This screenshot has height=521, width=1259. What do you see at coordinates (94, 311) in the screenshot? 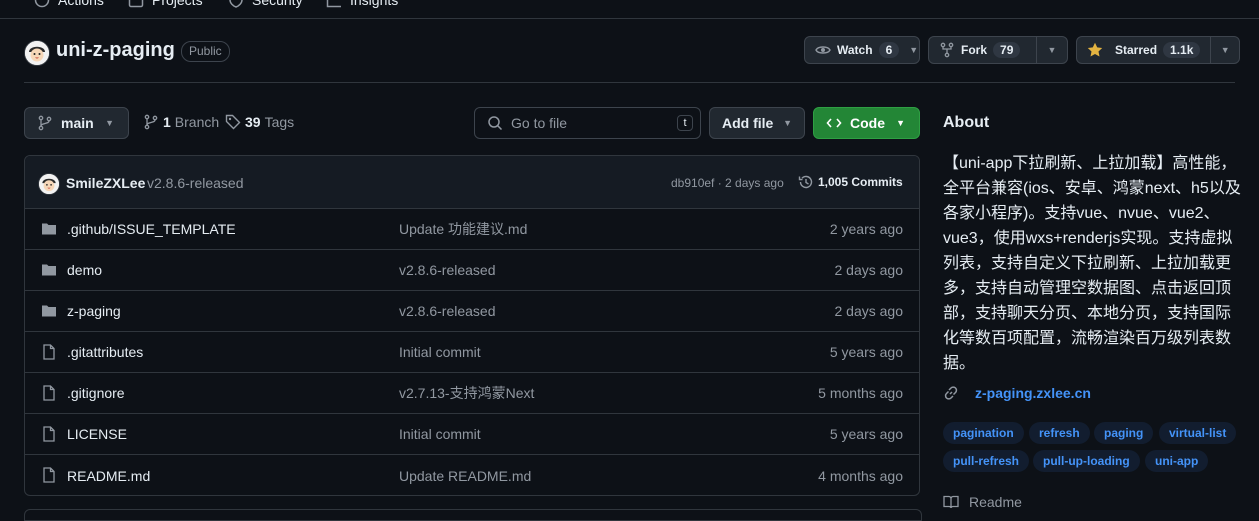
I see `file-name: z-paging` at bounding box center [94, 311].